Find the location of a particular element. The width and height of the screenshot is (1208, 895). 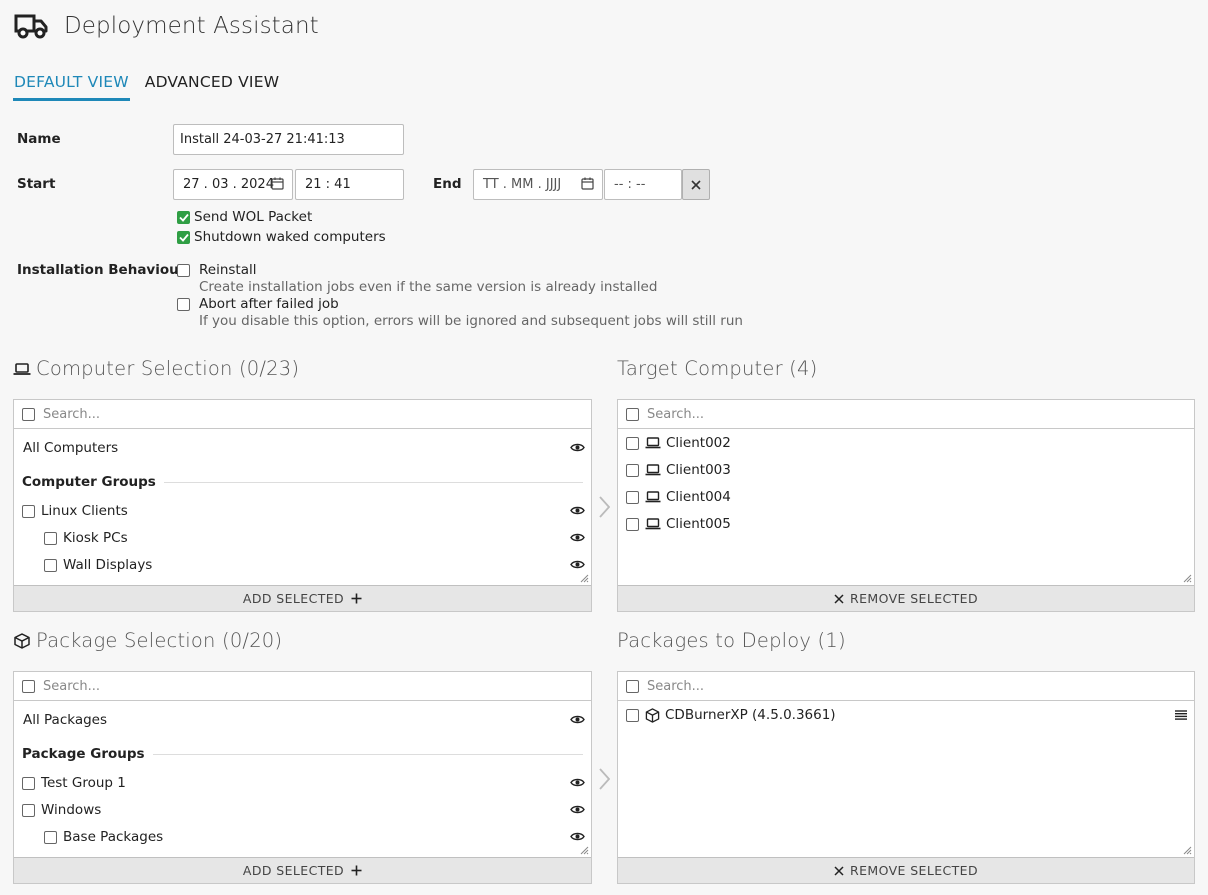

remove-selected-packages-button: REMOVE SELECTED is located at coordinates (906, 870).